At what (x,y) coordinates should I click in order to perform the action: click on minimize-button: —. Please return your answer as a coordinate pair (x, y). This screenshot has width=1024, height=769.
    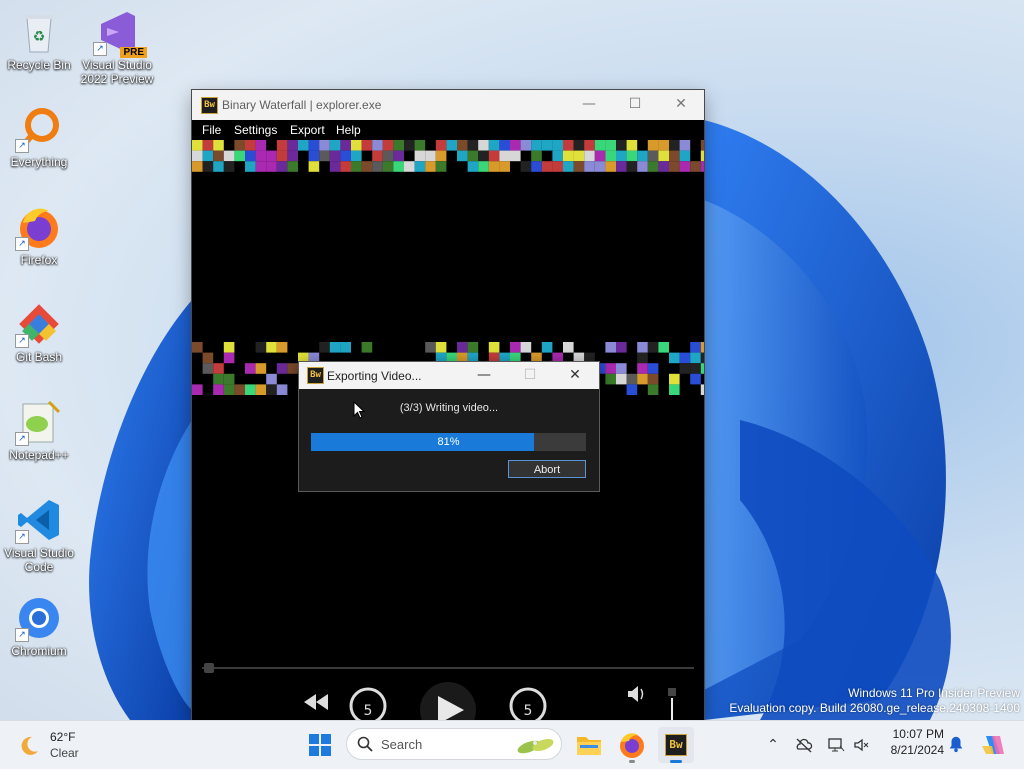
    Looking at the image, I should click on (589, 105).